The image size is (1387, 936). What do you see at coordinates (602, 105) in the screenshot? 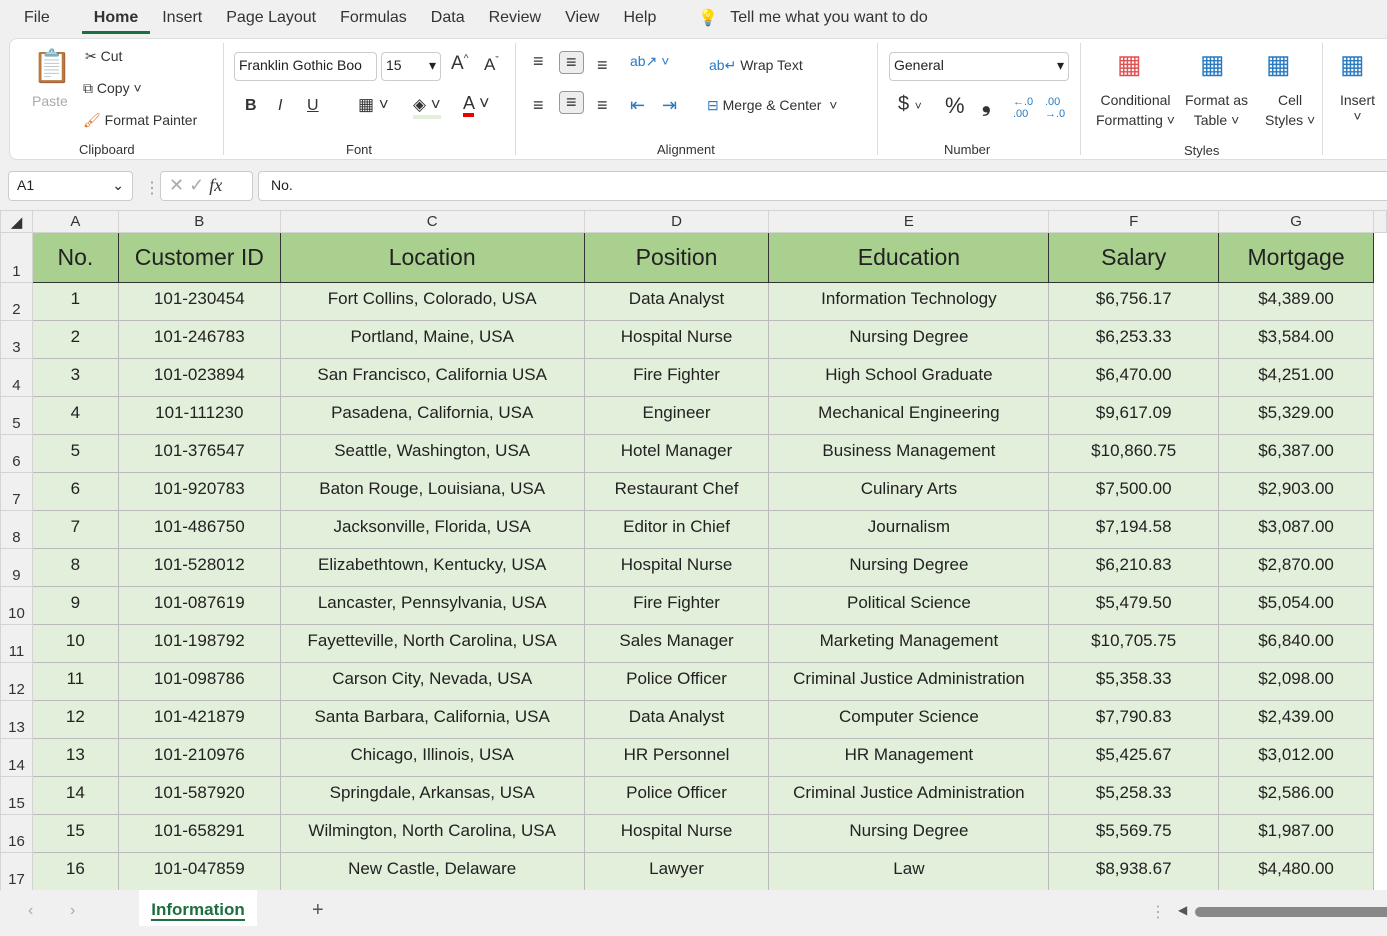
I see `align-right-icon: ≡` at bounding box center [602, 105].